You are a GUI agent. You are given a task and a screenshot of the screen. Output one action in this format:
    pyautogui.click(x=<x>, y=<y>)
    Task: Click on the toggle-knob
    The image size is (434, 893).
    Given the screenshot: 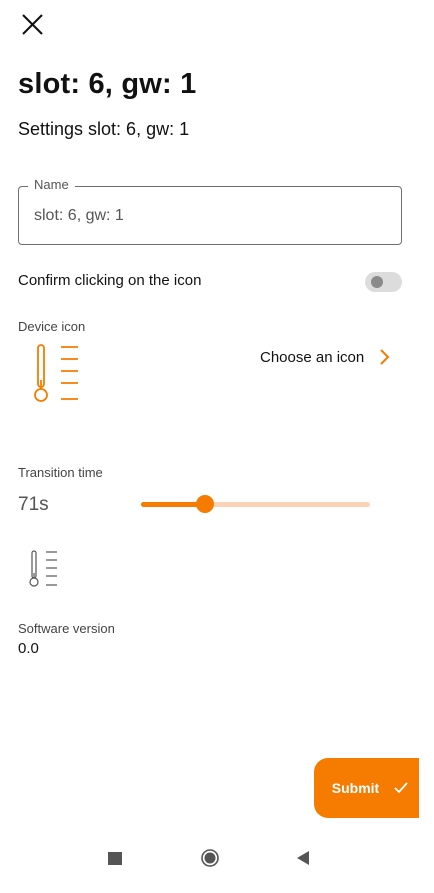 What is the action you would take?
    pyautogui.click(x=377, y=282)
    